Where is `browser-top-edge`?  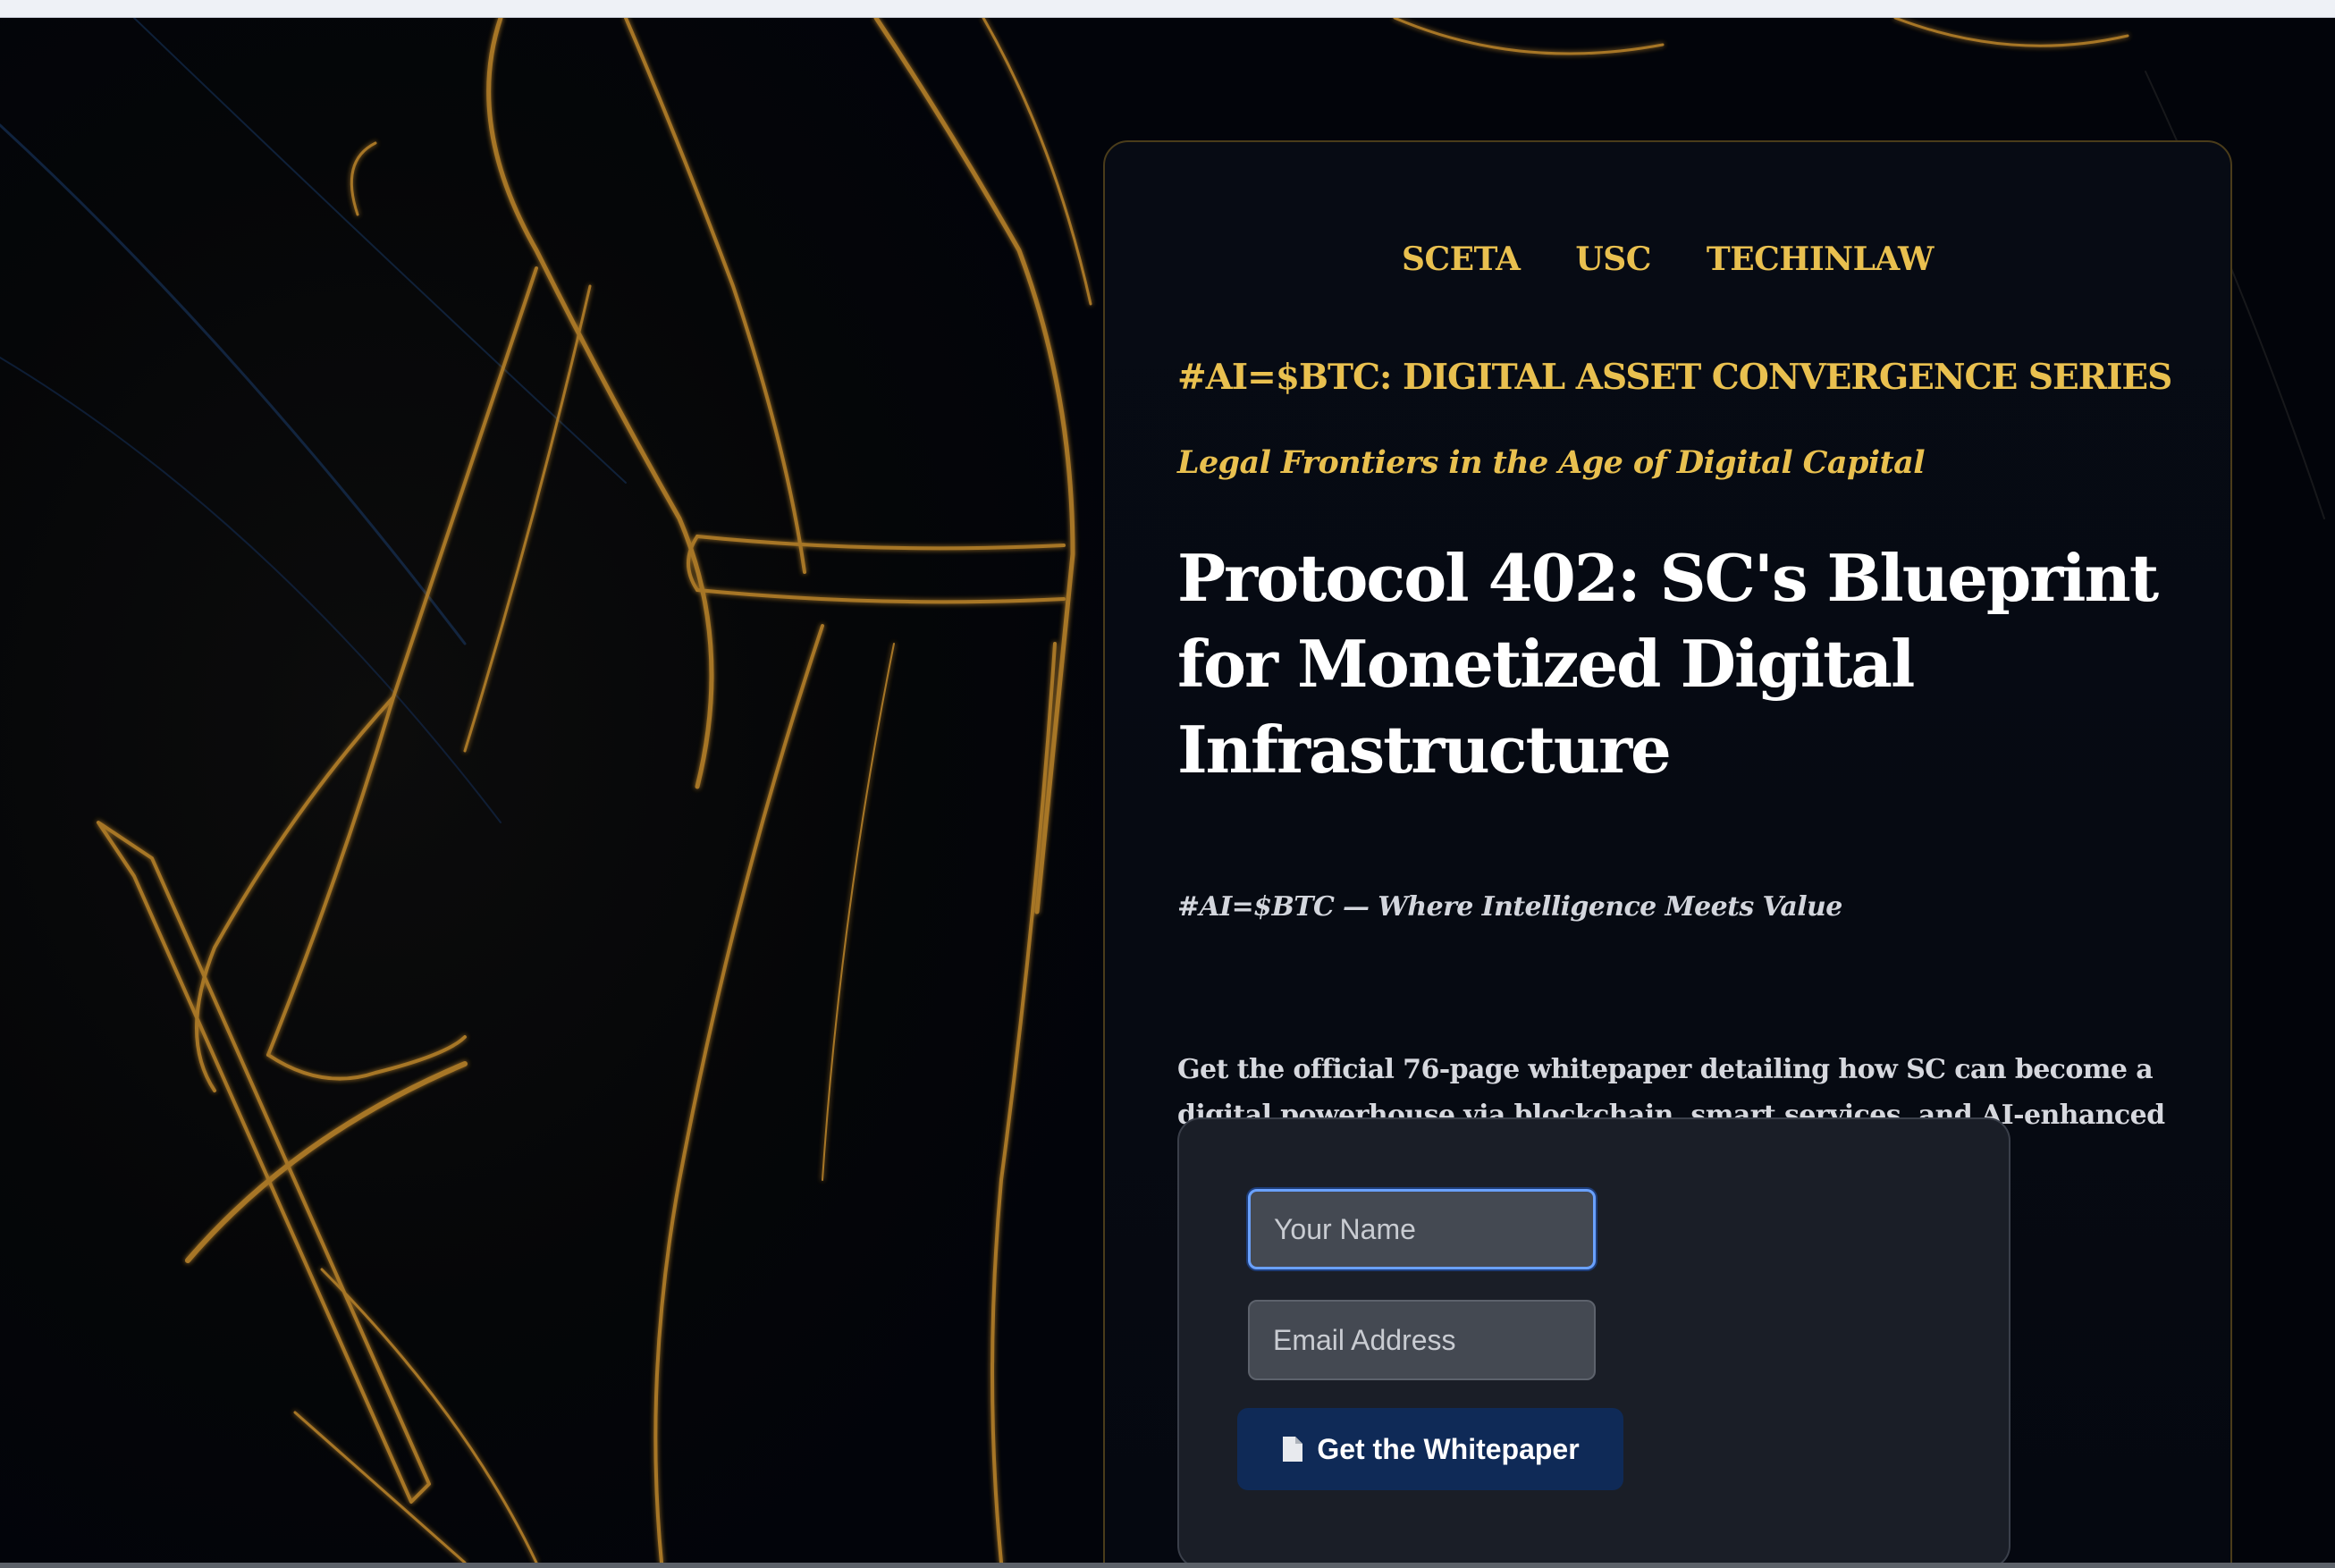 browser-top-edge is located at coordinates (1167, 9).